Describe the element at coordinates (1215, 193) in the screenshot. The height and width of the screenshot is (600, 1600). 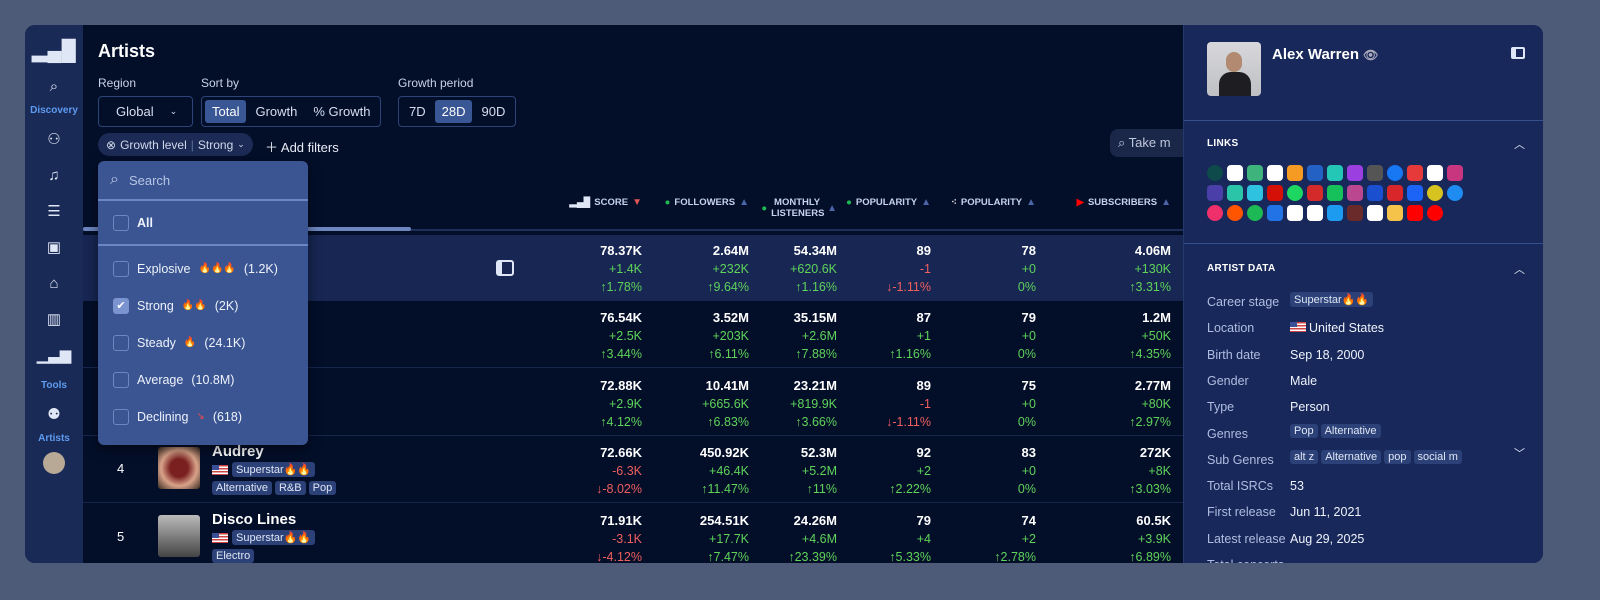
I see `iheart-lani-icon` at that location.